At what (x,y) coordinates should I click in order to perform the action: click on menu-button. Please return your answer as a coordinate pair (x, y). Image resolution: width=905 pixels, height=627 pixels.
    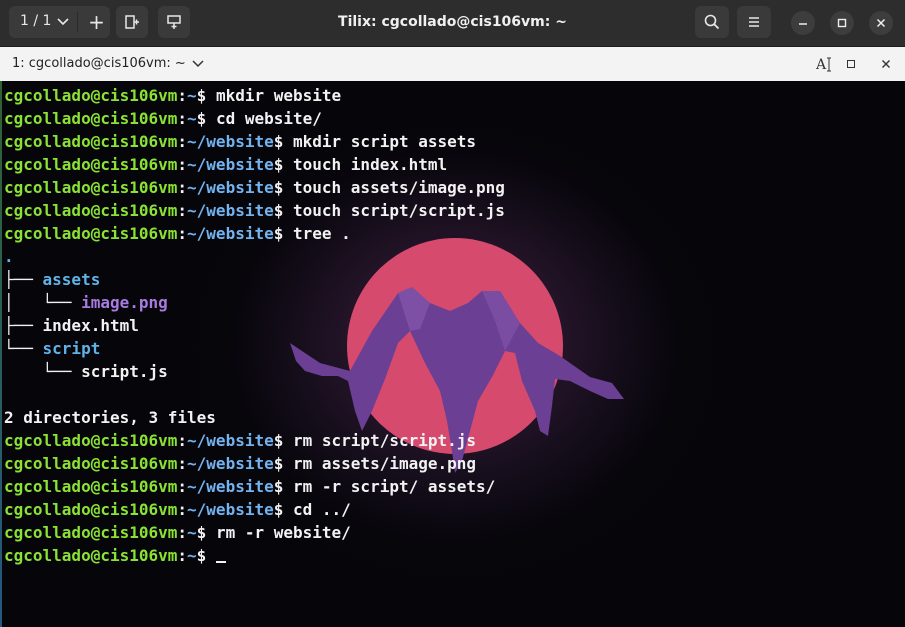
    Looking at the image, I should click on (754, 22).